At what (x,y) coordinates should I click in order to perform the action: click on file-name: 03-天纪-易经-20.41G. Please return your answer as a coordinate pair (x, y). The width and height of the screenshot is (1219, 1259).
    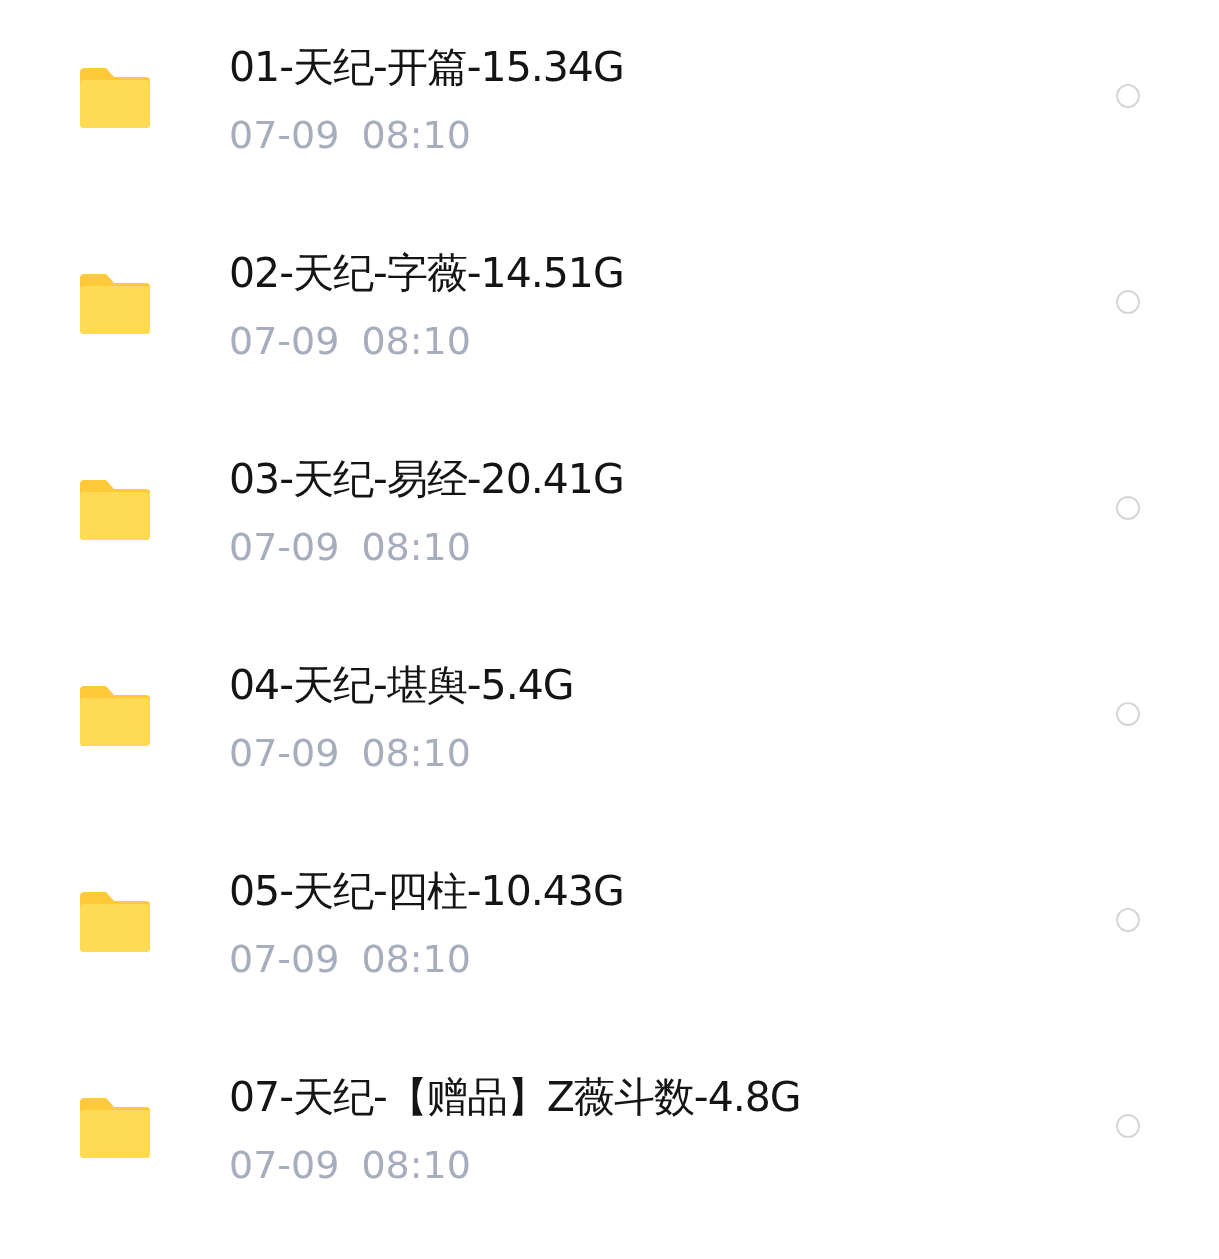
    Looking at the image, I should click on (426, 479).